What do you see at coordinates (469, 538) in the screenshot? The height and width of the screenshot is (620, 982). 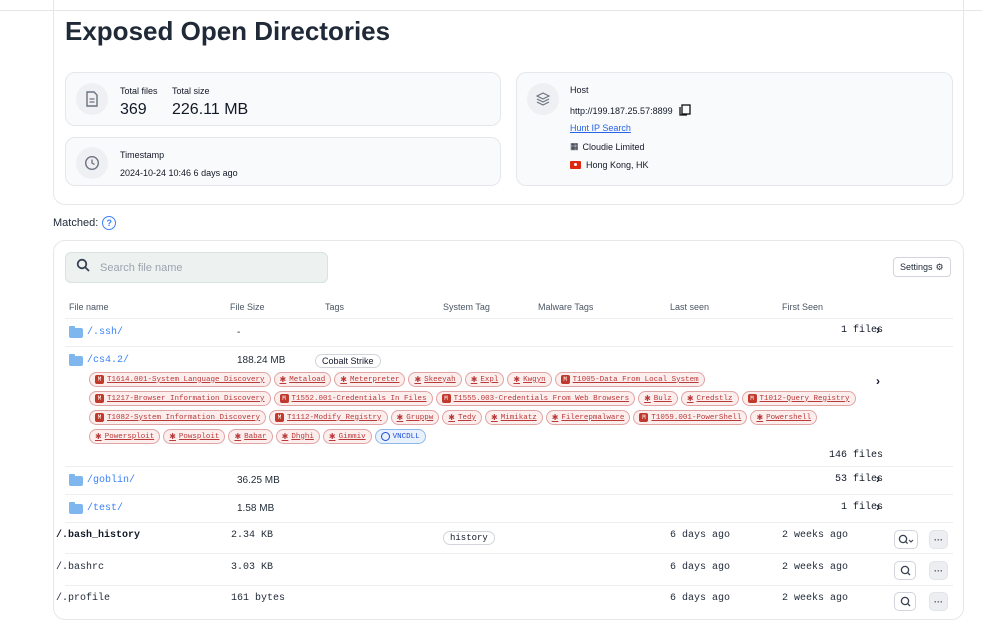 I see `system-tag: history` at bounding box center [469, 538].